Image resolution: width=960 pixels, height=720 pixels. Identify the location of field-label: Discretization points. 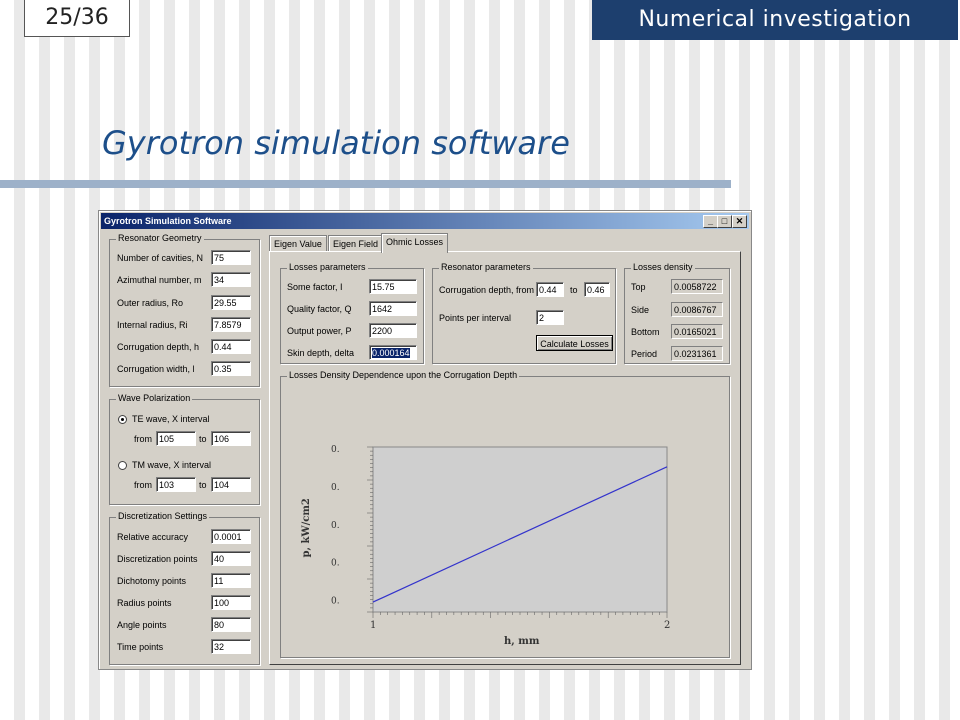
(157, 559).